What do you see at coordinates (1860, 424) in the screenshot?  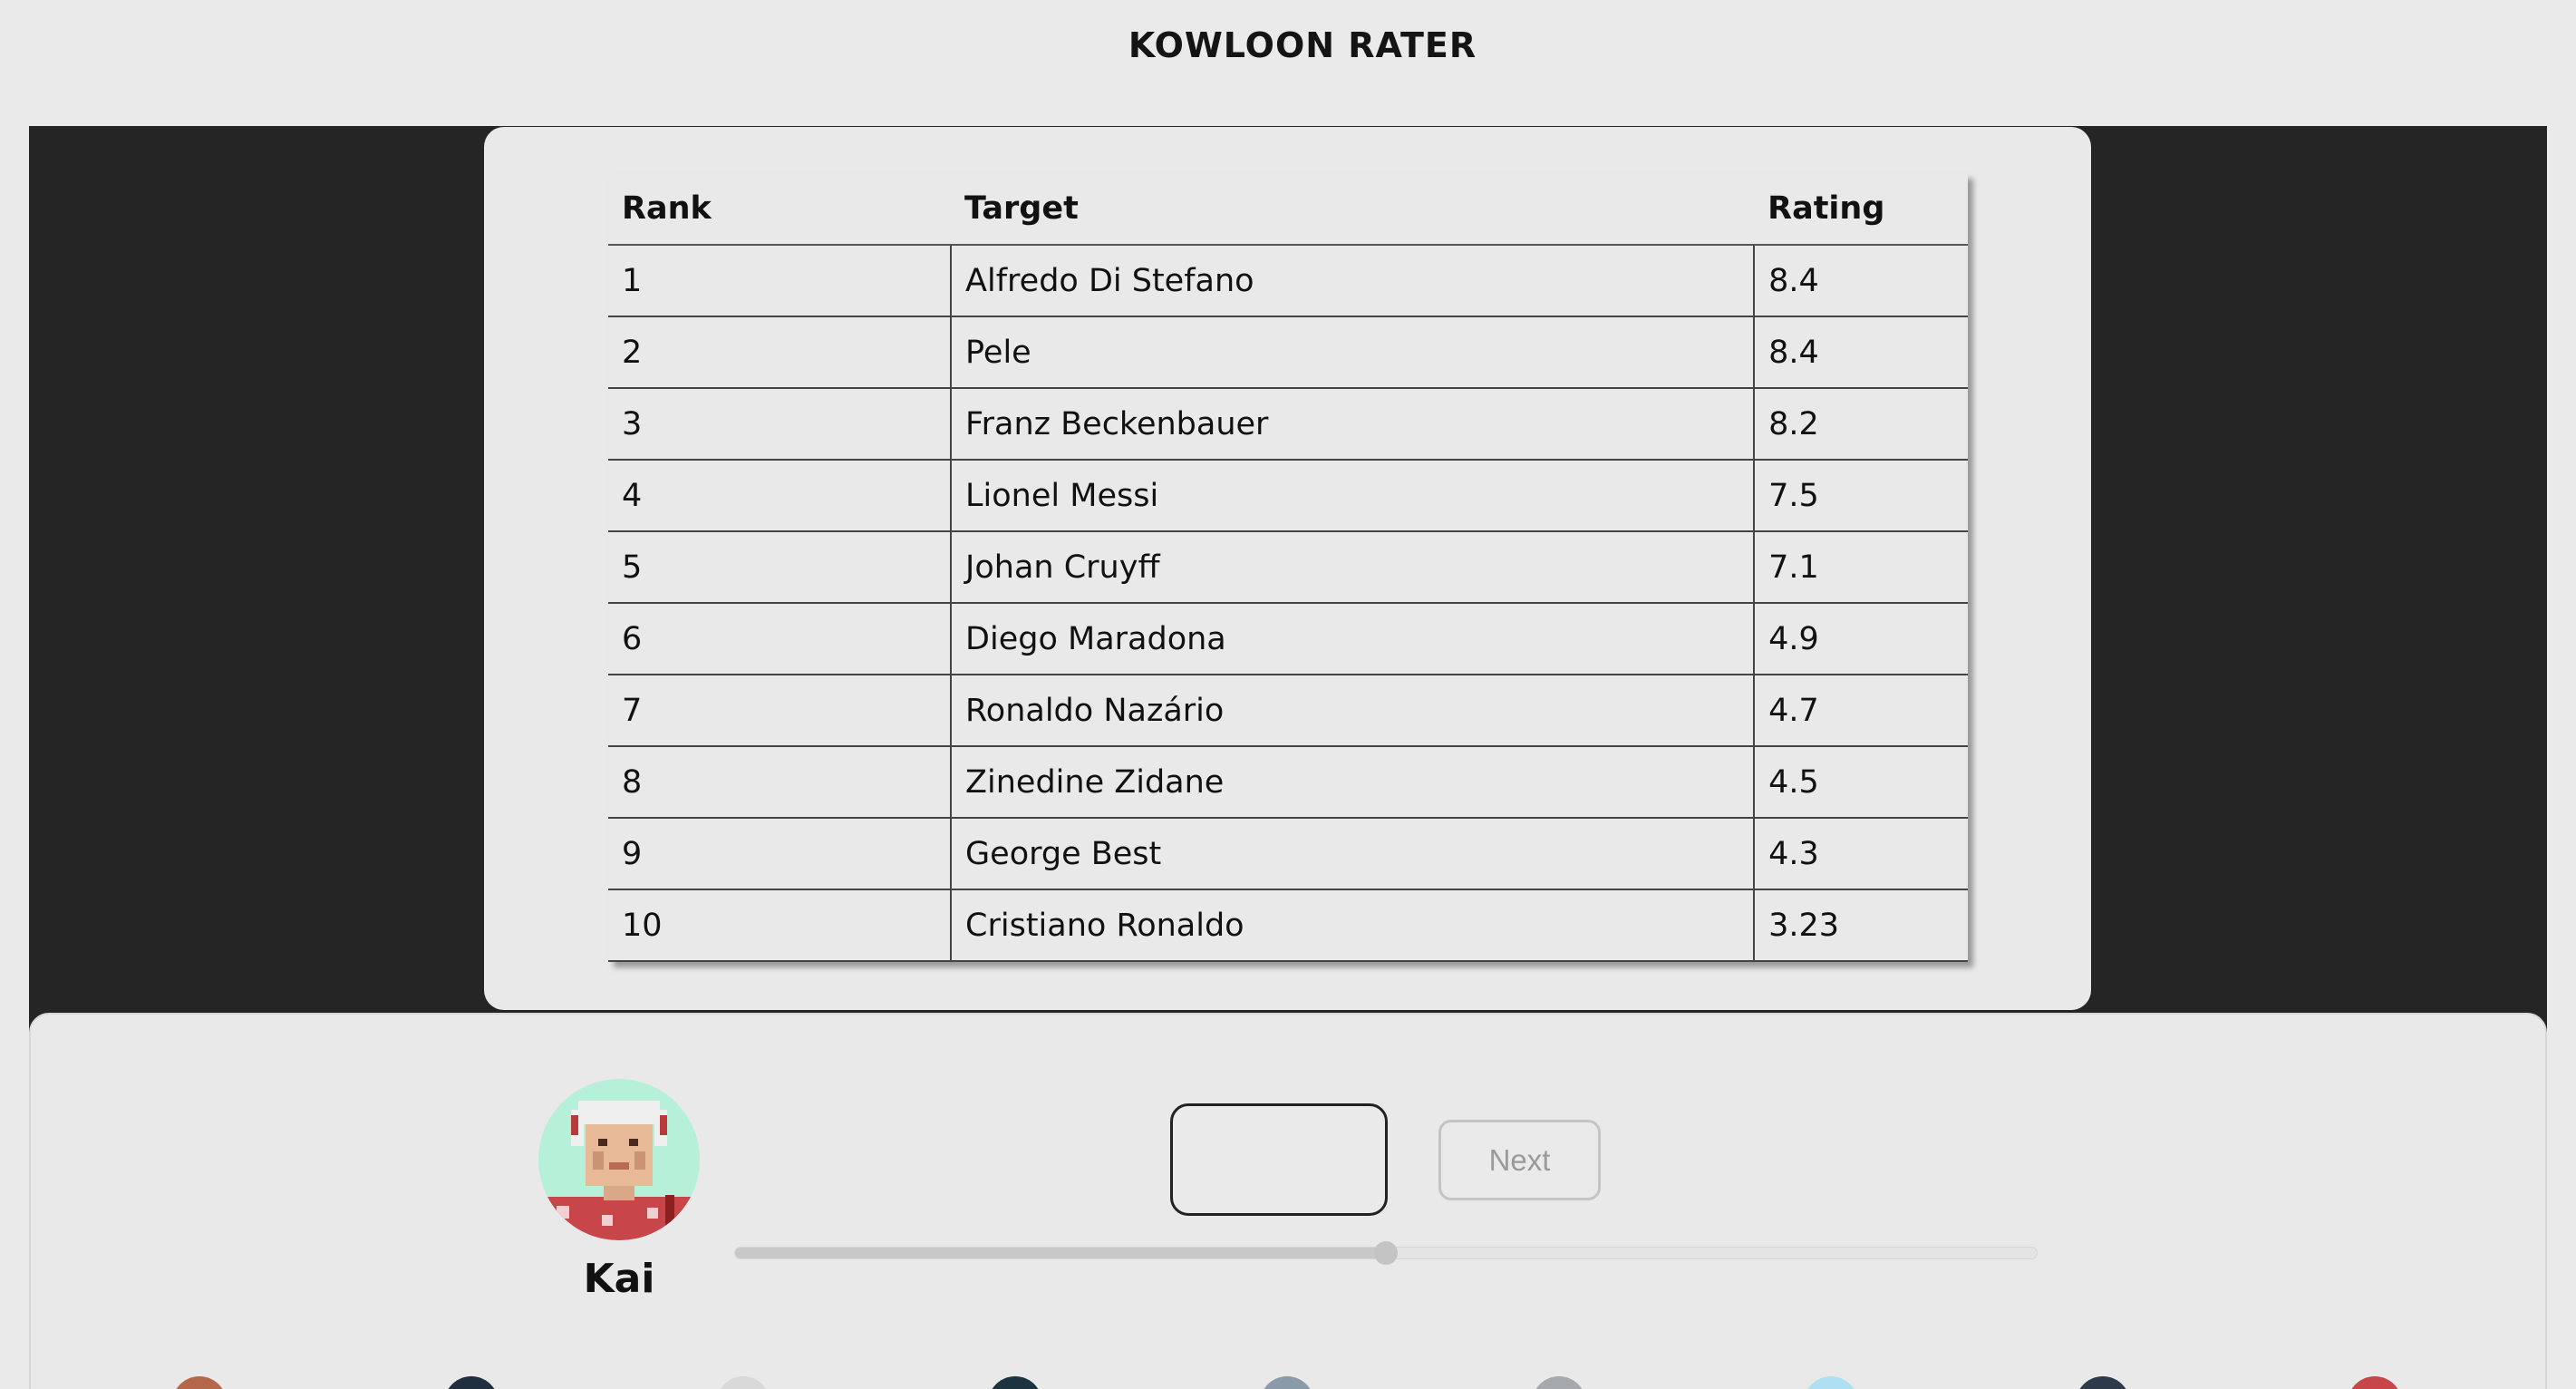 I see `rating-cell: 8.2` at bounding box center [1860, 424].